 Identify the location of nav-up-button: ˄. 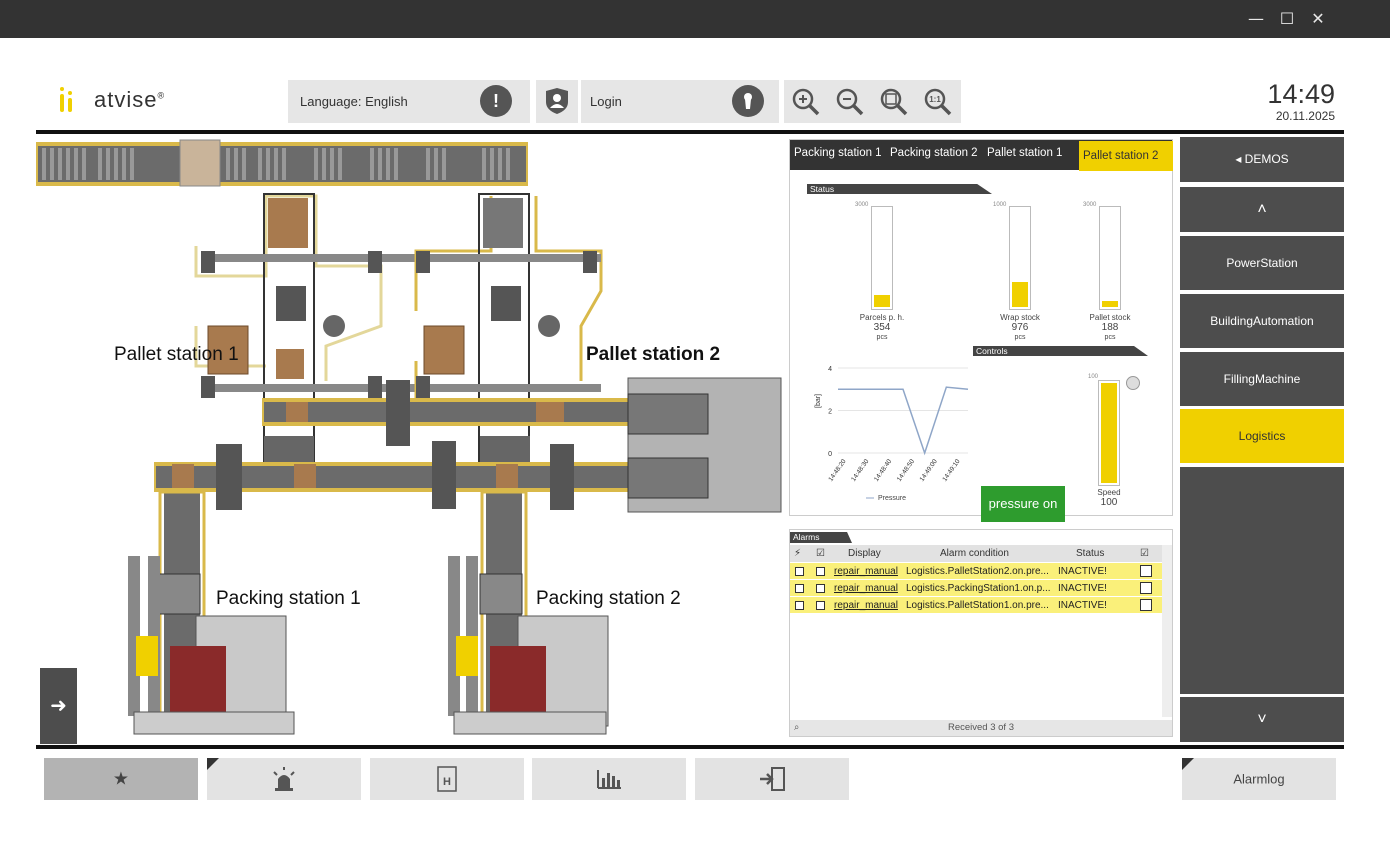
(1262, 209).